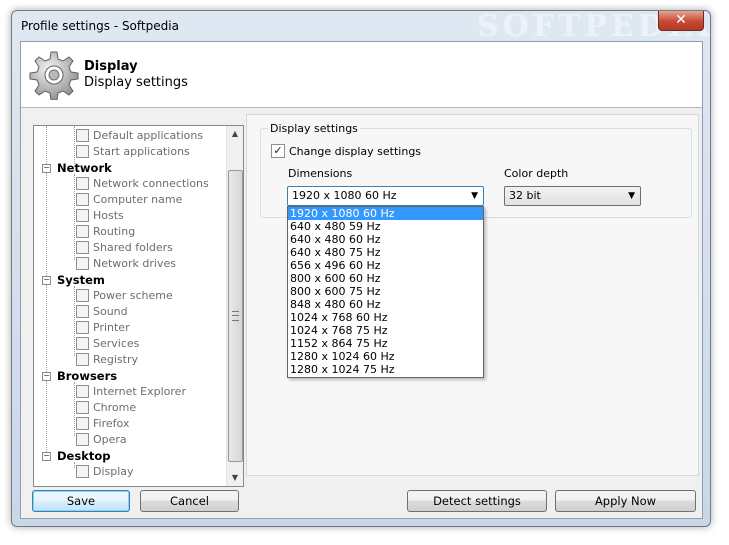 The width and height of the screenshot is (729, 545). What do you see at coordinates (477, 501) in the screenshot?
I see `detect-settings-button: Detect settings` at bounding box center [477, 501].